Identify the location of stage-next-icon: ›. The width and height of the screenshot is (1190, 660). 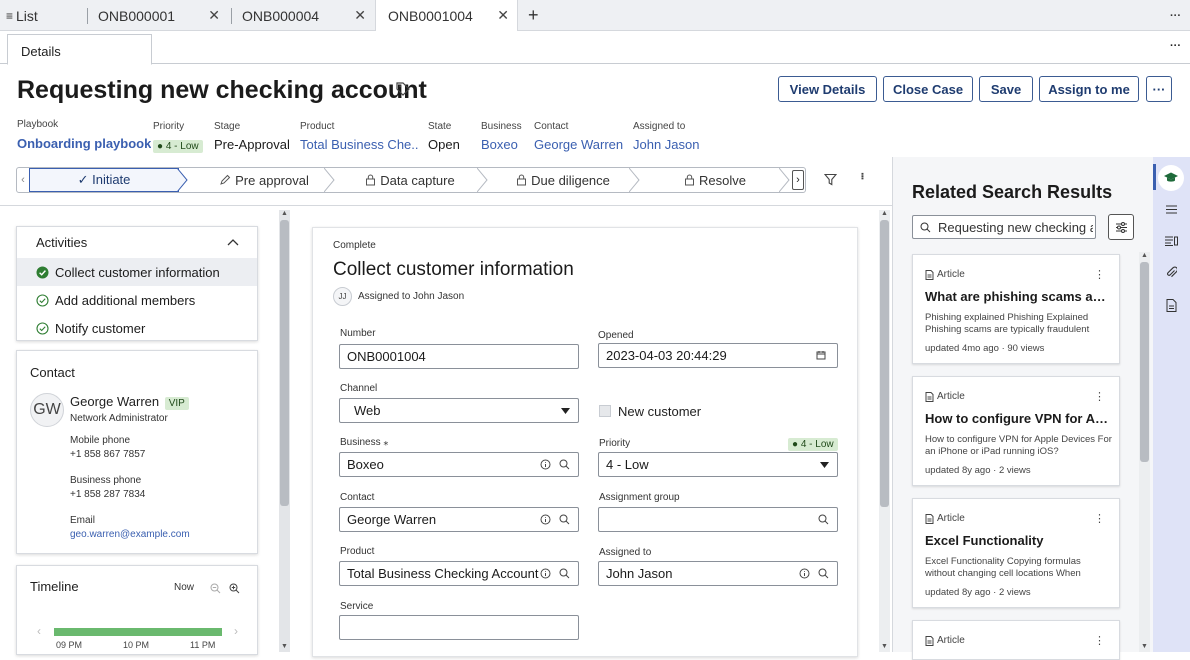
(798, 180).